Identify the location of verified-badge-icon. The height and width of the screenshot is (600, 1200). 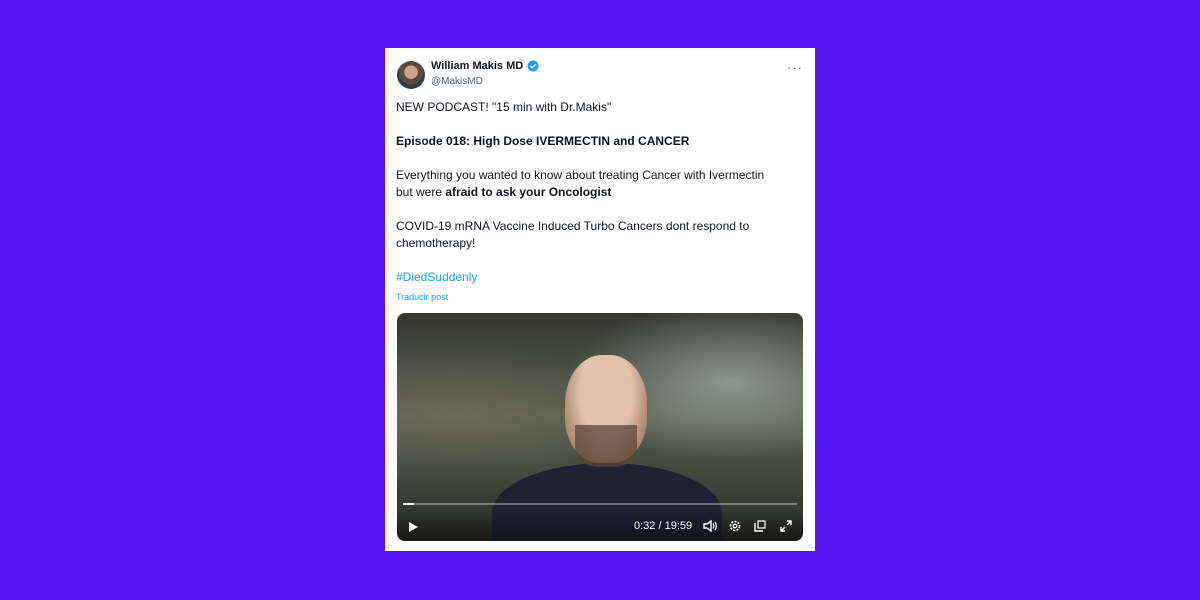
(533, 66).